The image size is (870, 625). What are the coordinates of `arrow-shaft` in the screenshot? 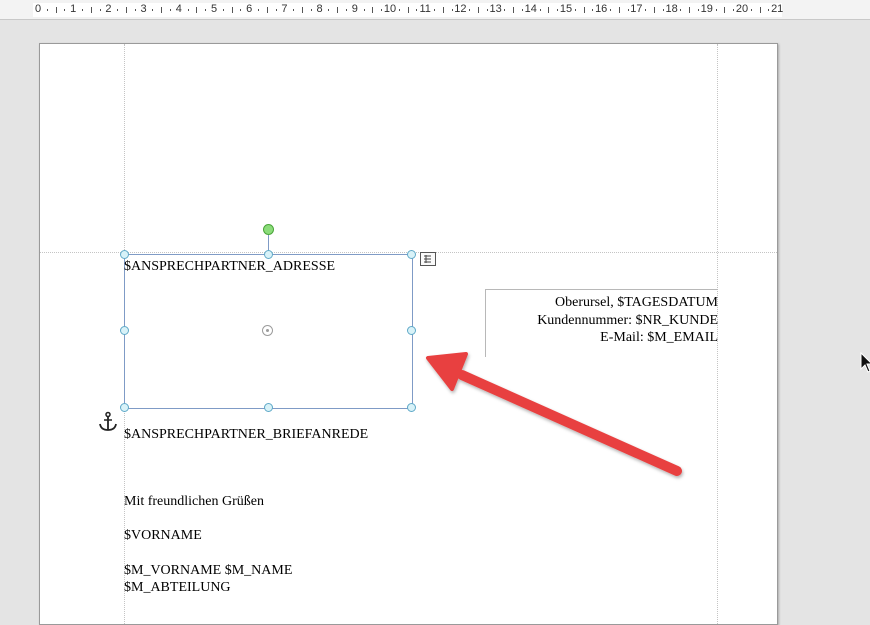 It's located at (569, 423).